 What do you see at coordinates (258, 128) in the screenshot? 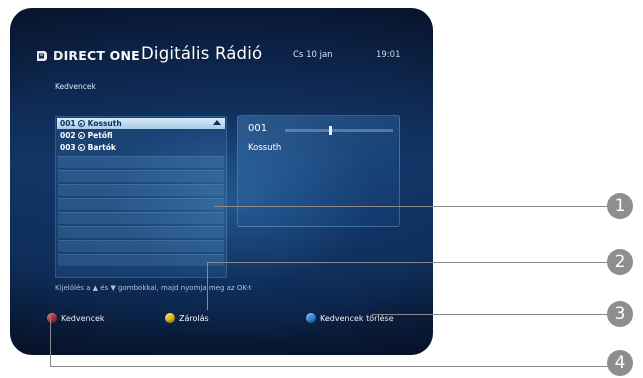
I see `info-channel-number: 001` at bounding box center [258, 128].